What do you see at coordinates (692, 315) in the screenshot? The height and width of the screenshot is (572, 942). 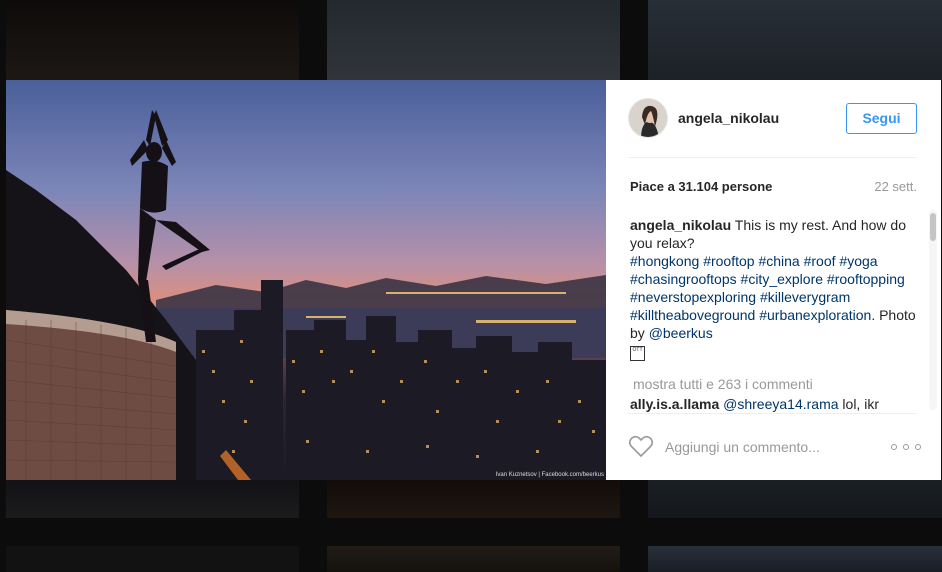 I see `hashtag-link: #killtheaboveground` at bounding box center [692, 315].